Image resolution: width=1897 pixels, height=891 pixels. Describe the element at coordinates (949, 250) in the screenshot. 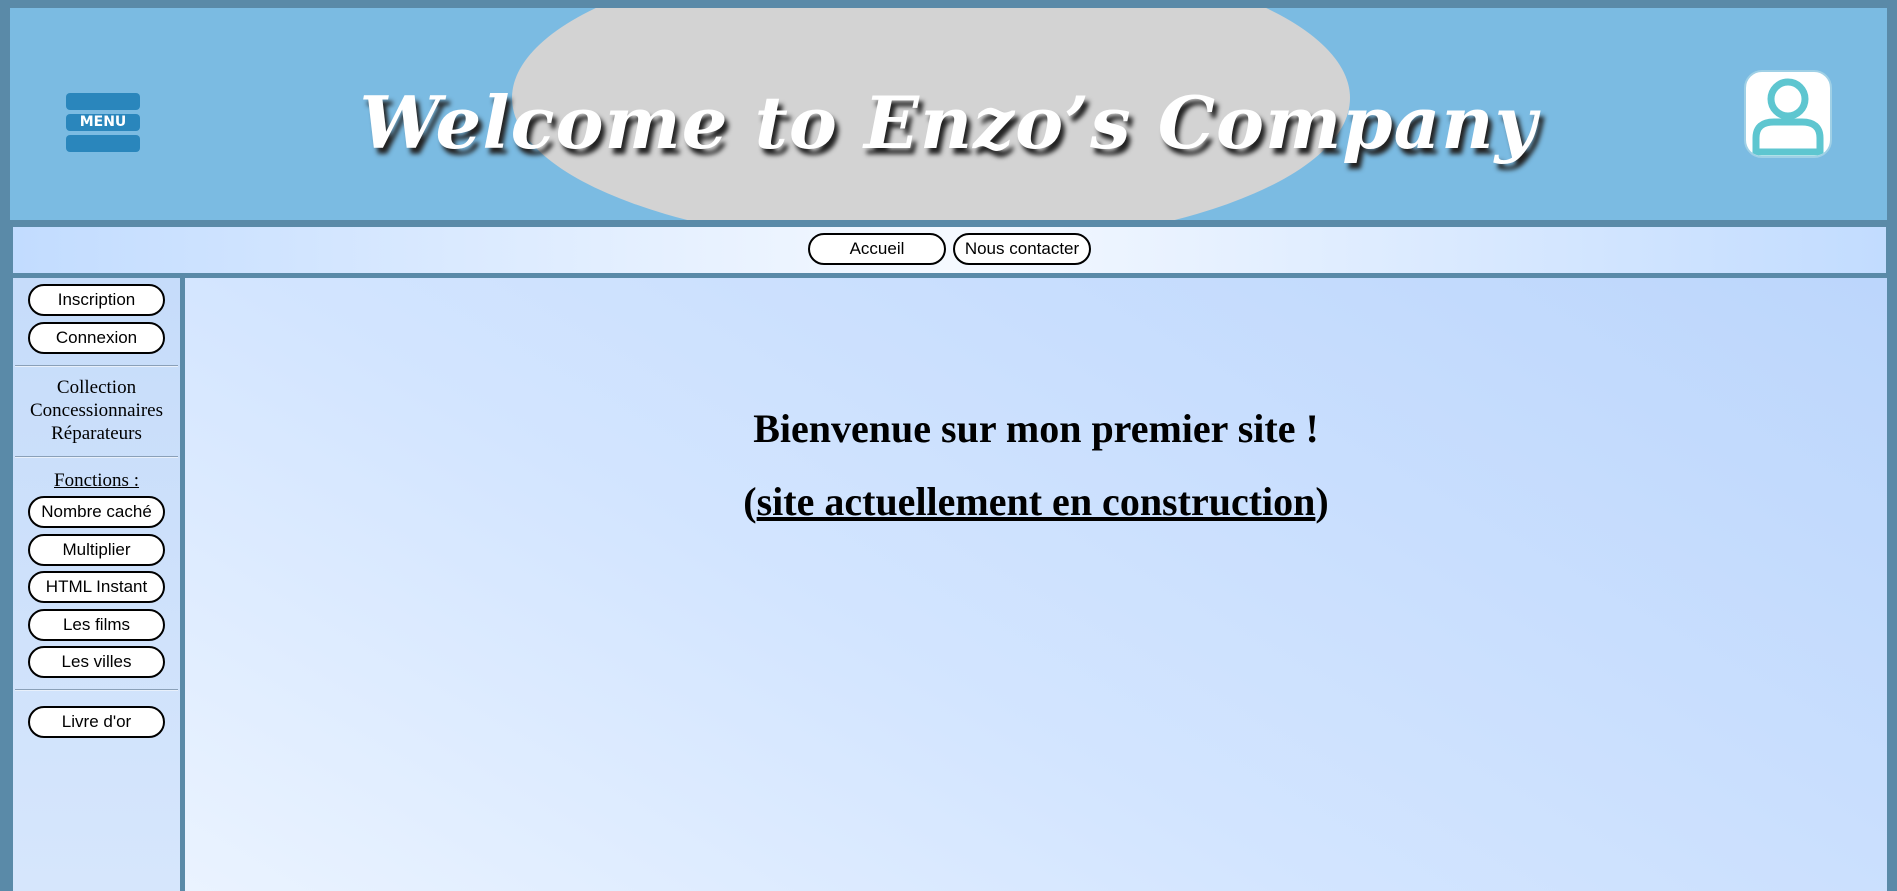

I see `top-navigation: Accueil Nous contacter` at that location.